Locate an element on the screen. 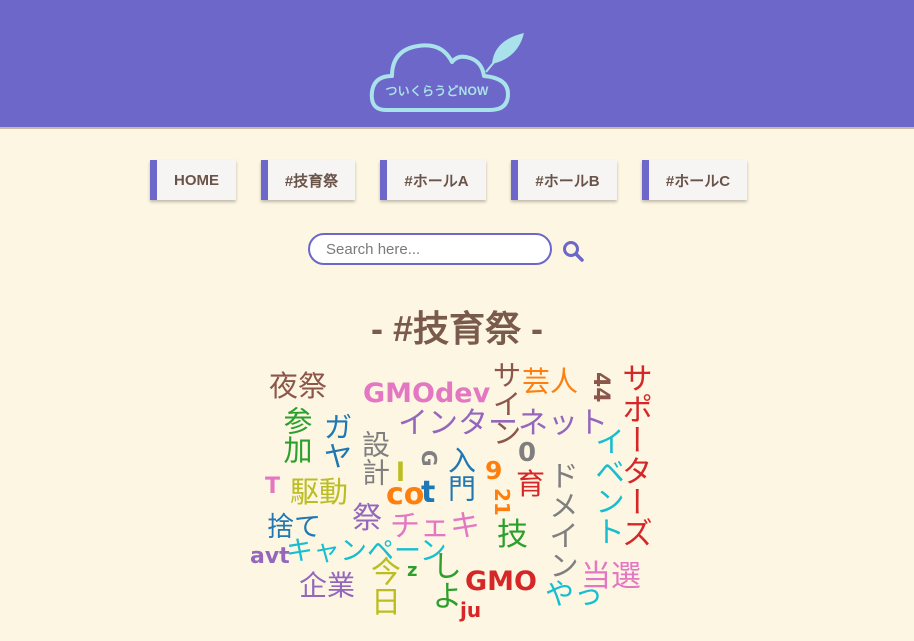  word-cloud-term: avt is located at coordinates (270, 557).